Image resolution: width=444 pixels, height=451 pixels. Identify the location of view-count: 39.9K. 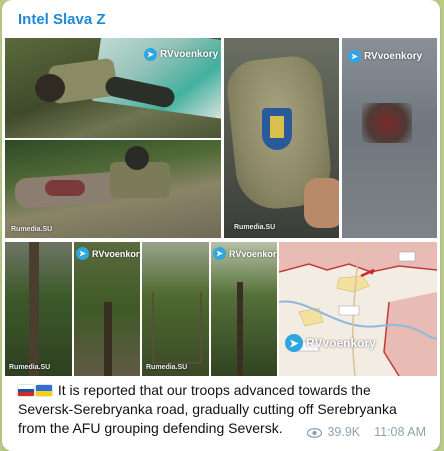
(344, 432).